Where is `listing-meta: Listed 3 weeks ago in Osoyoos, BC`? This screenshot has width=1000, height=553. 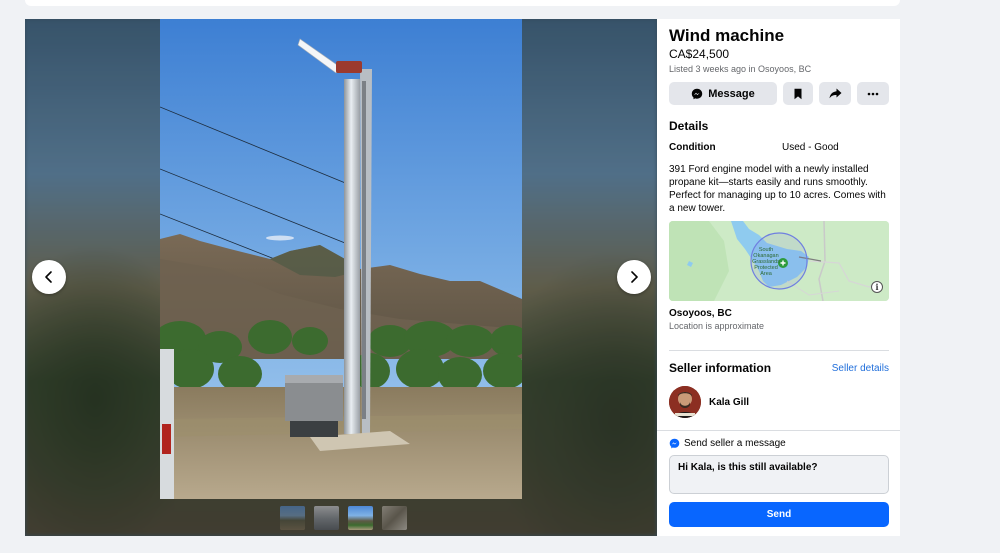 listing-meta: Listed 3 weeks ago in Osoyoos, BC is located at coordinates (740, 69).